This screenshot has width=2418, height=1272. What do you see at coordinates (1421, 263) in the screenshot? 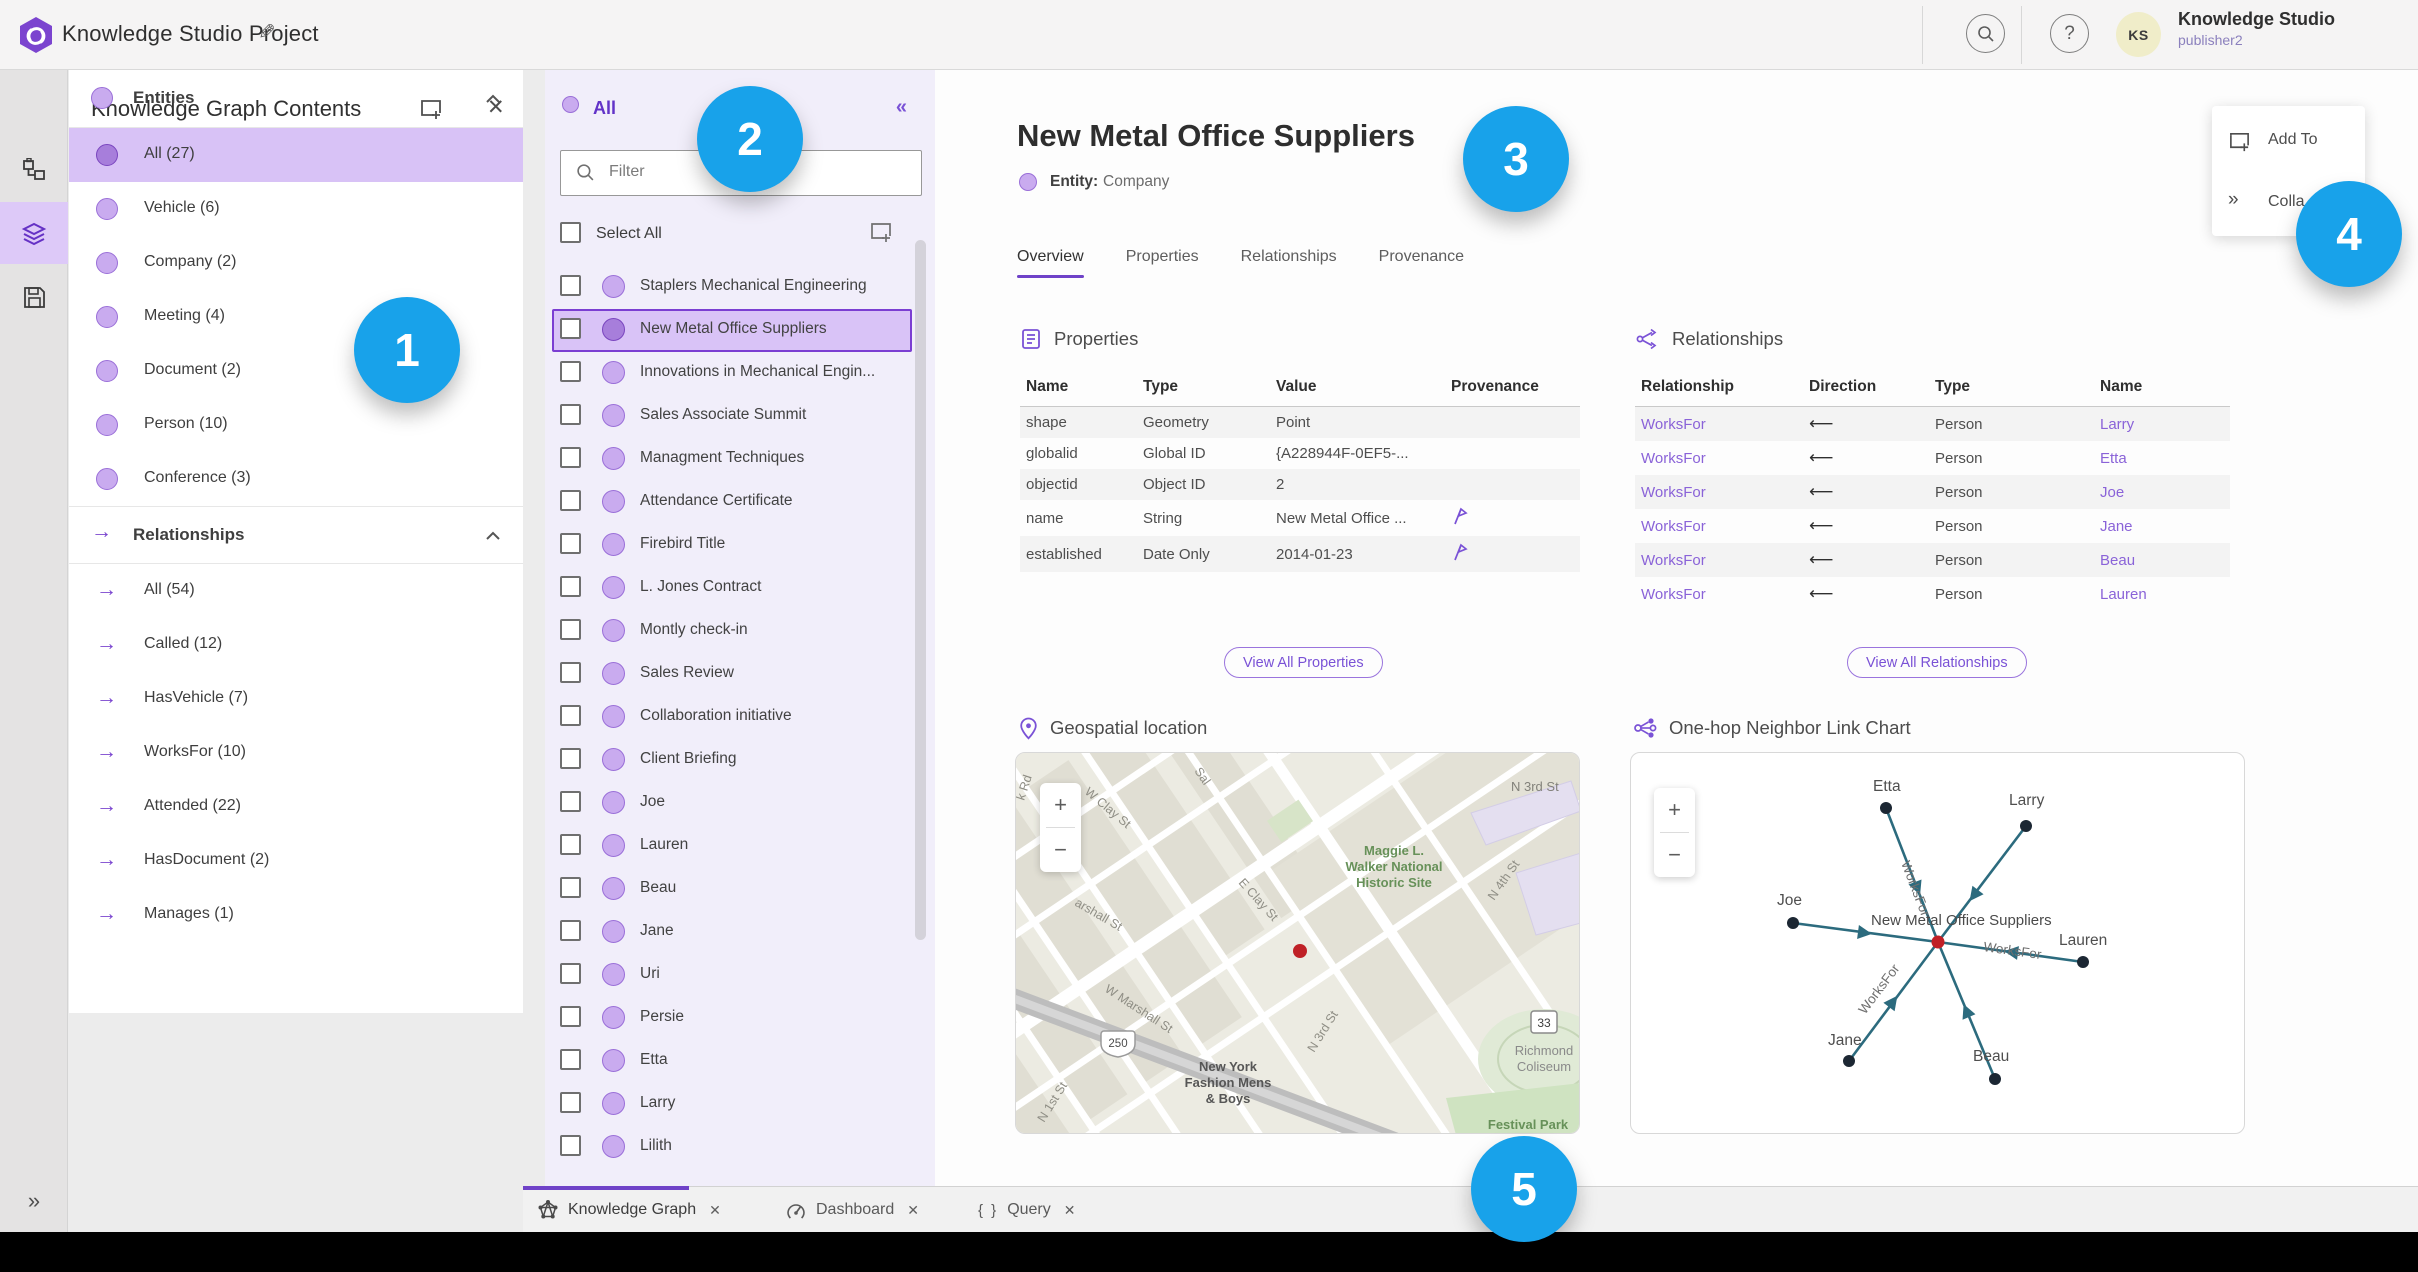
I see `tab-provenance: Provenance` at bounding box center [1421, 263].